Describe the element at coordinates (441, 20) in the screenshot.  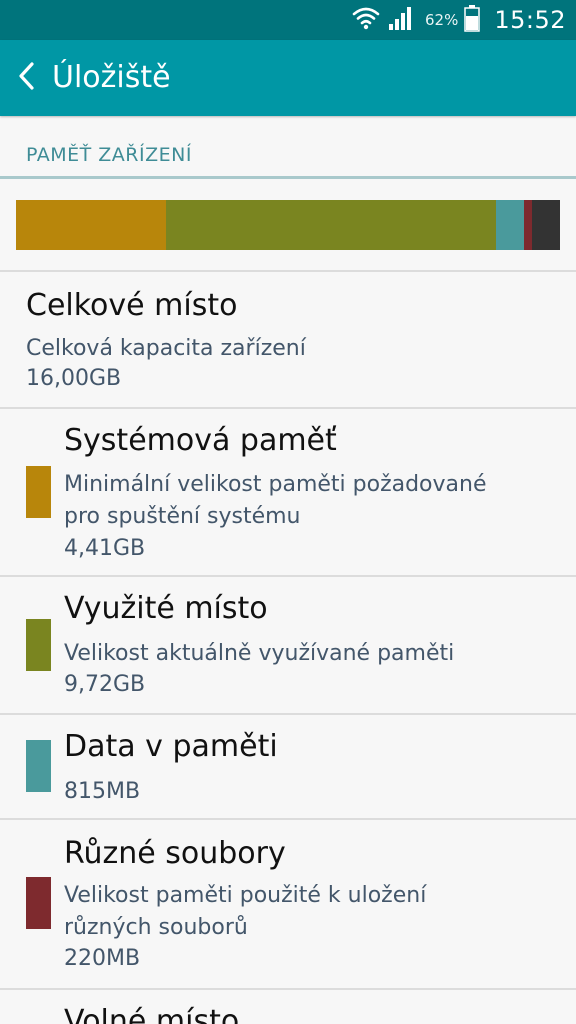
I see `battery-percent: 62%` at that location.